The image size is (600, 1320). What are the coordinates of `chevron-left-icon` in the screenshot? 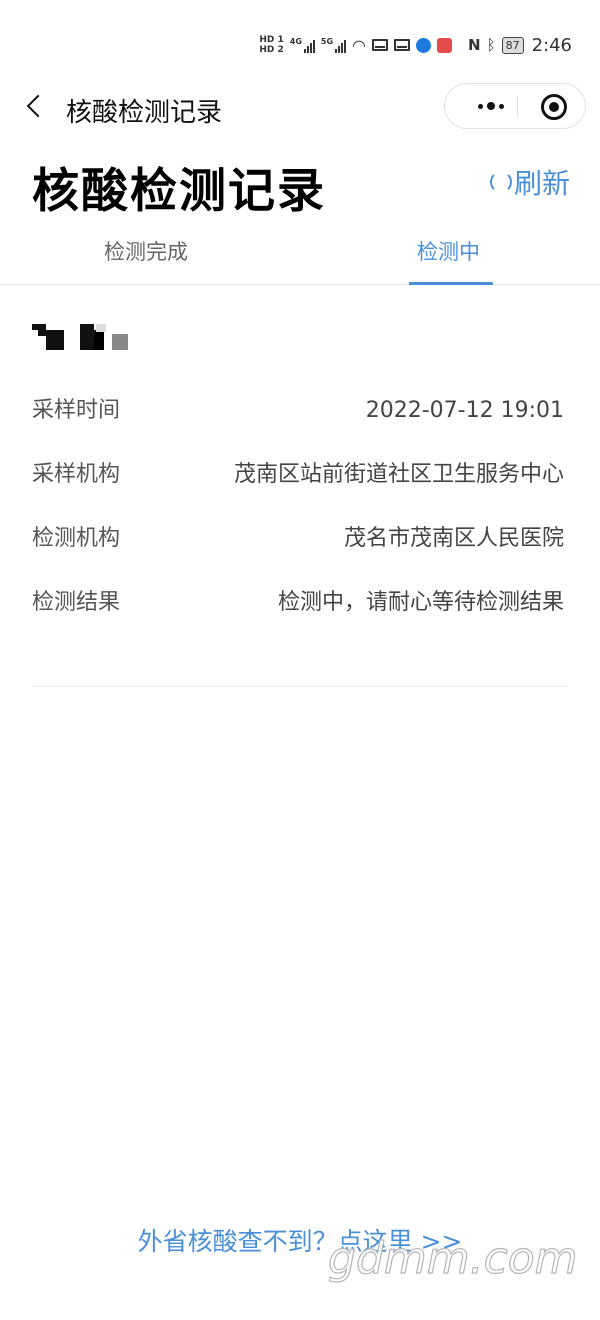 It's located at (37, 107).